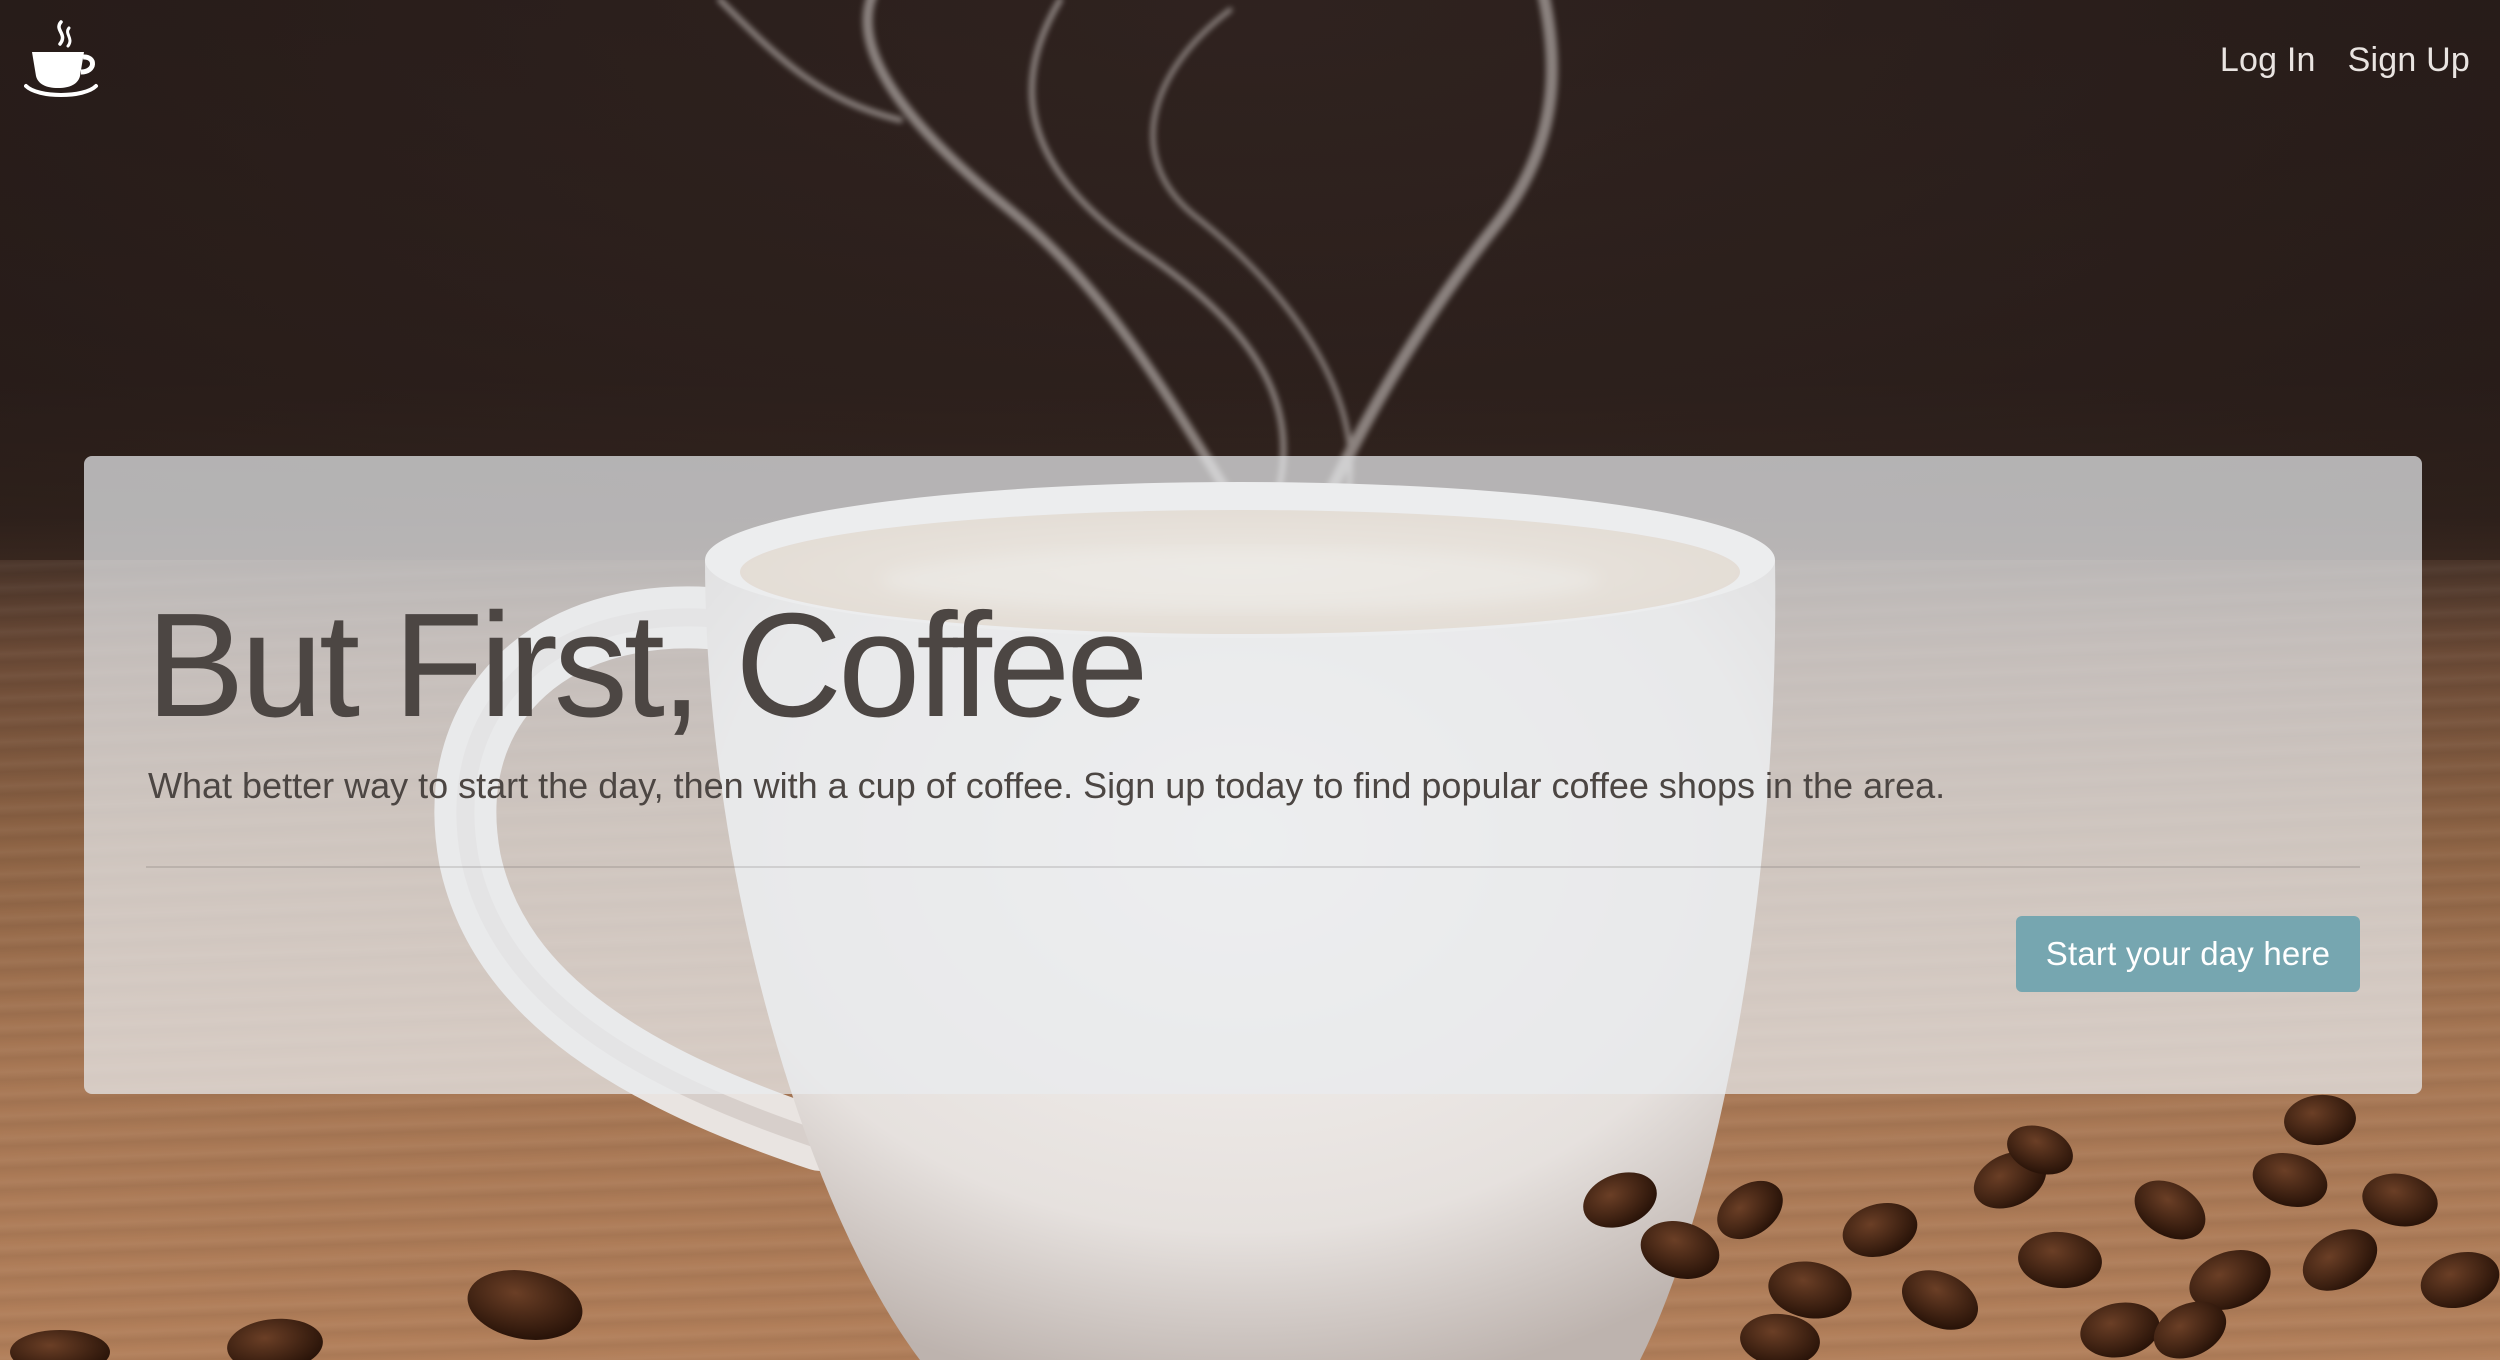 The height and width of the screenshot is (1360, 2500). I want to click on top-navbar: Log In Sign Up, so click(1250, 60).